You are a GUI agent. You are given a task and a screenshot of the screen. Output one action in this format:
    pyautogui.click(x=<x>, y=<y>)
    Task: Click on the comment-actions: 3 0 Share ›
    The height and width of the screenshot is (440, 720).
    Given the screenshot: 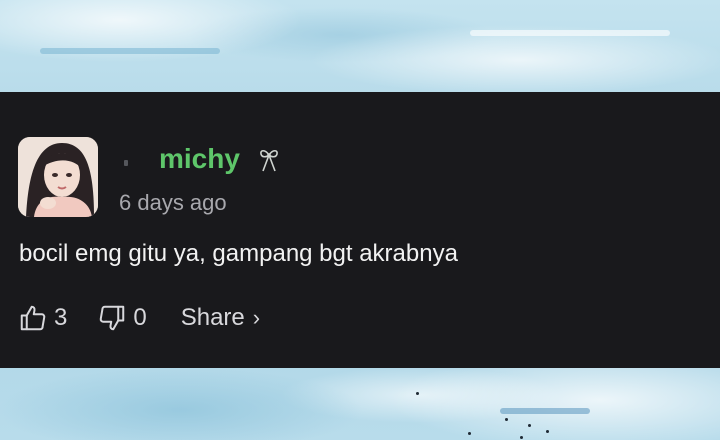 What is the action you would take?
    pyautogui.click(x=139, y=318)
    